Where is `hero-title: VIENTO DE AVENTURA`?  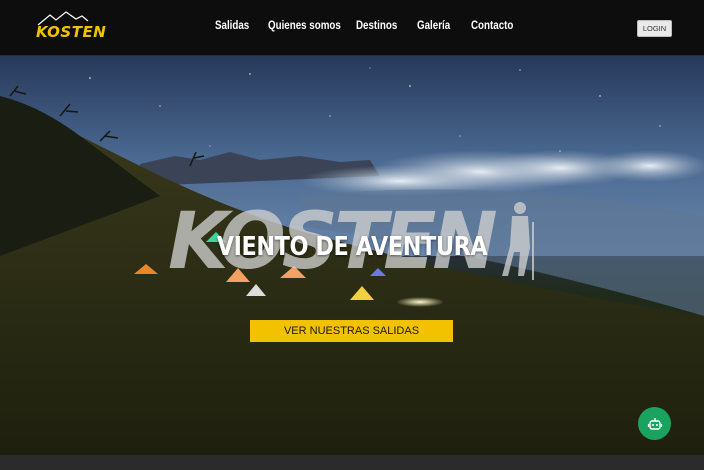
hero-title: VIENTO DE AVENTURA is located at coordinates (352, 247).